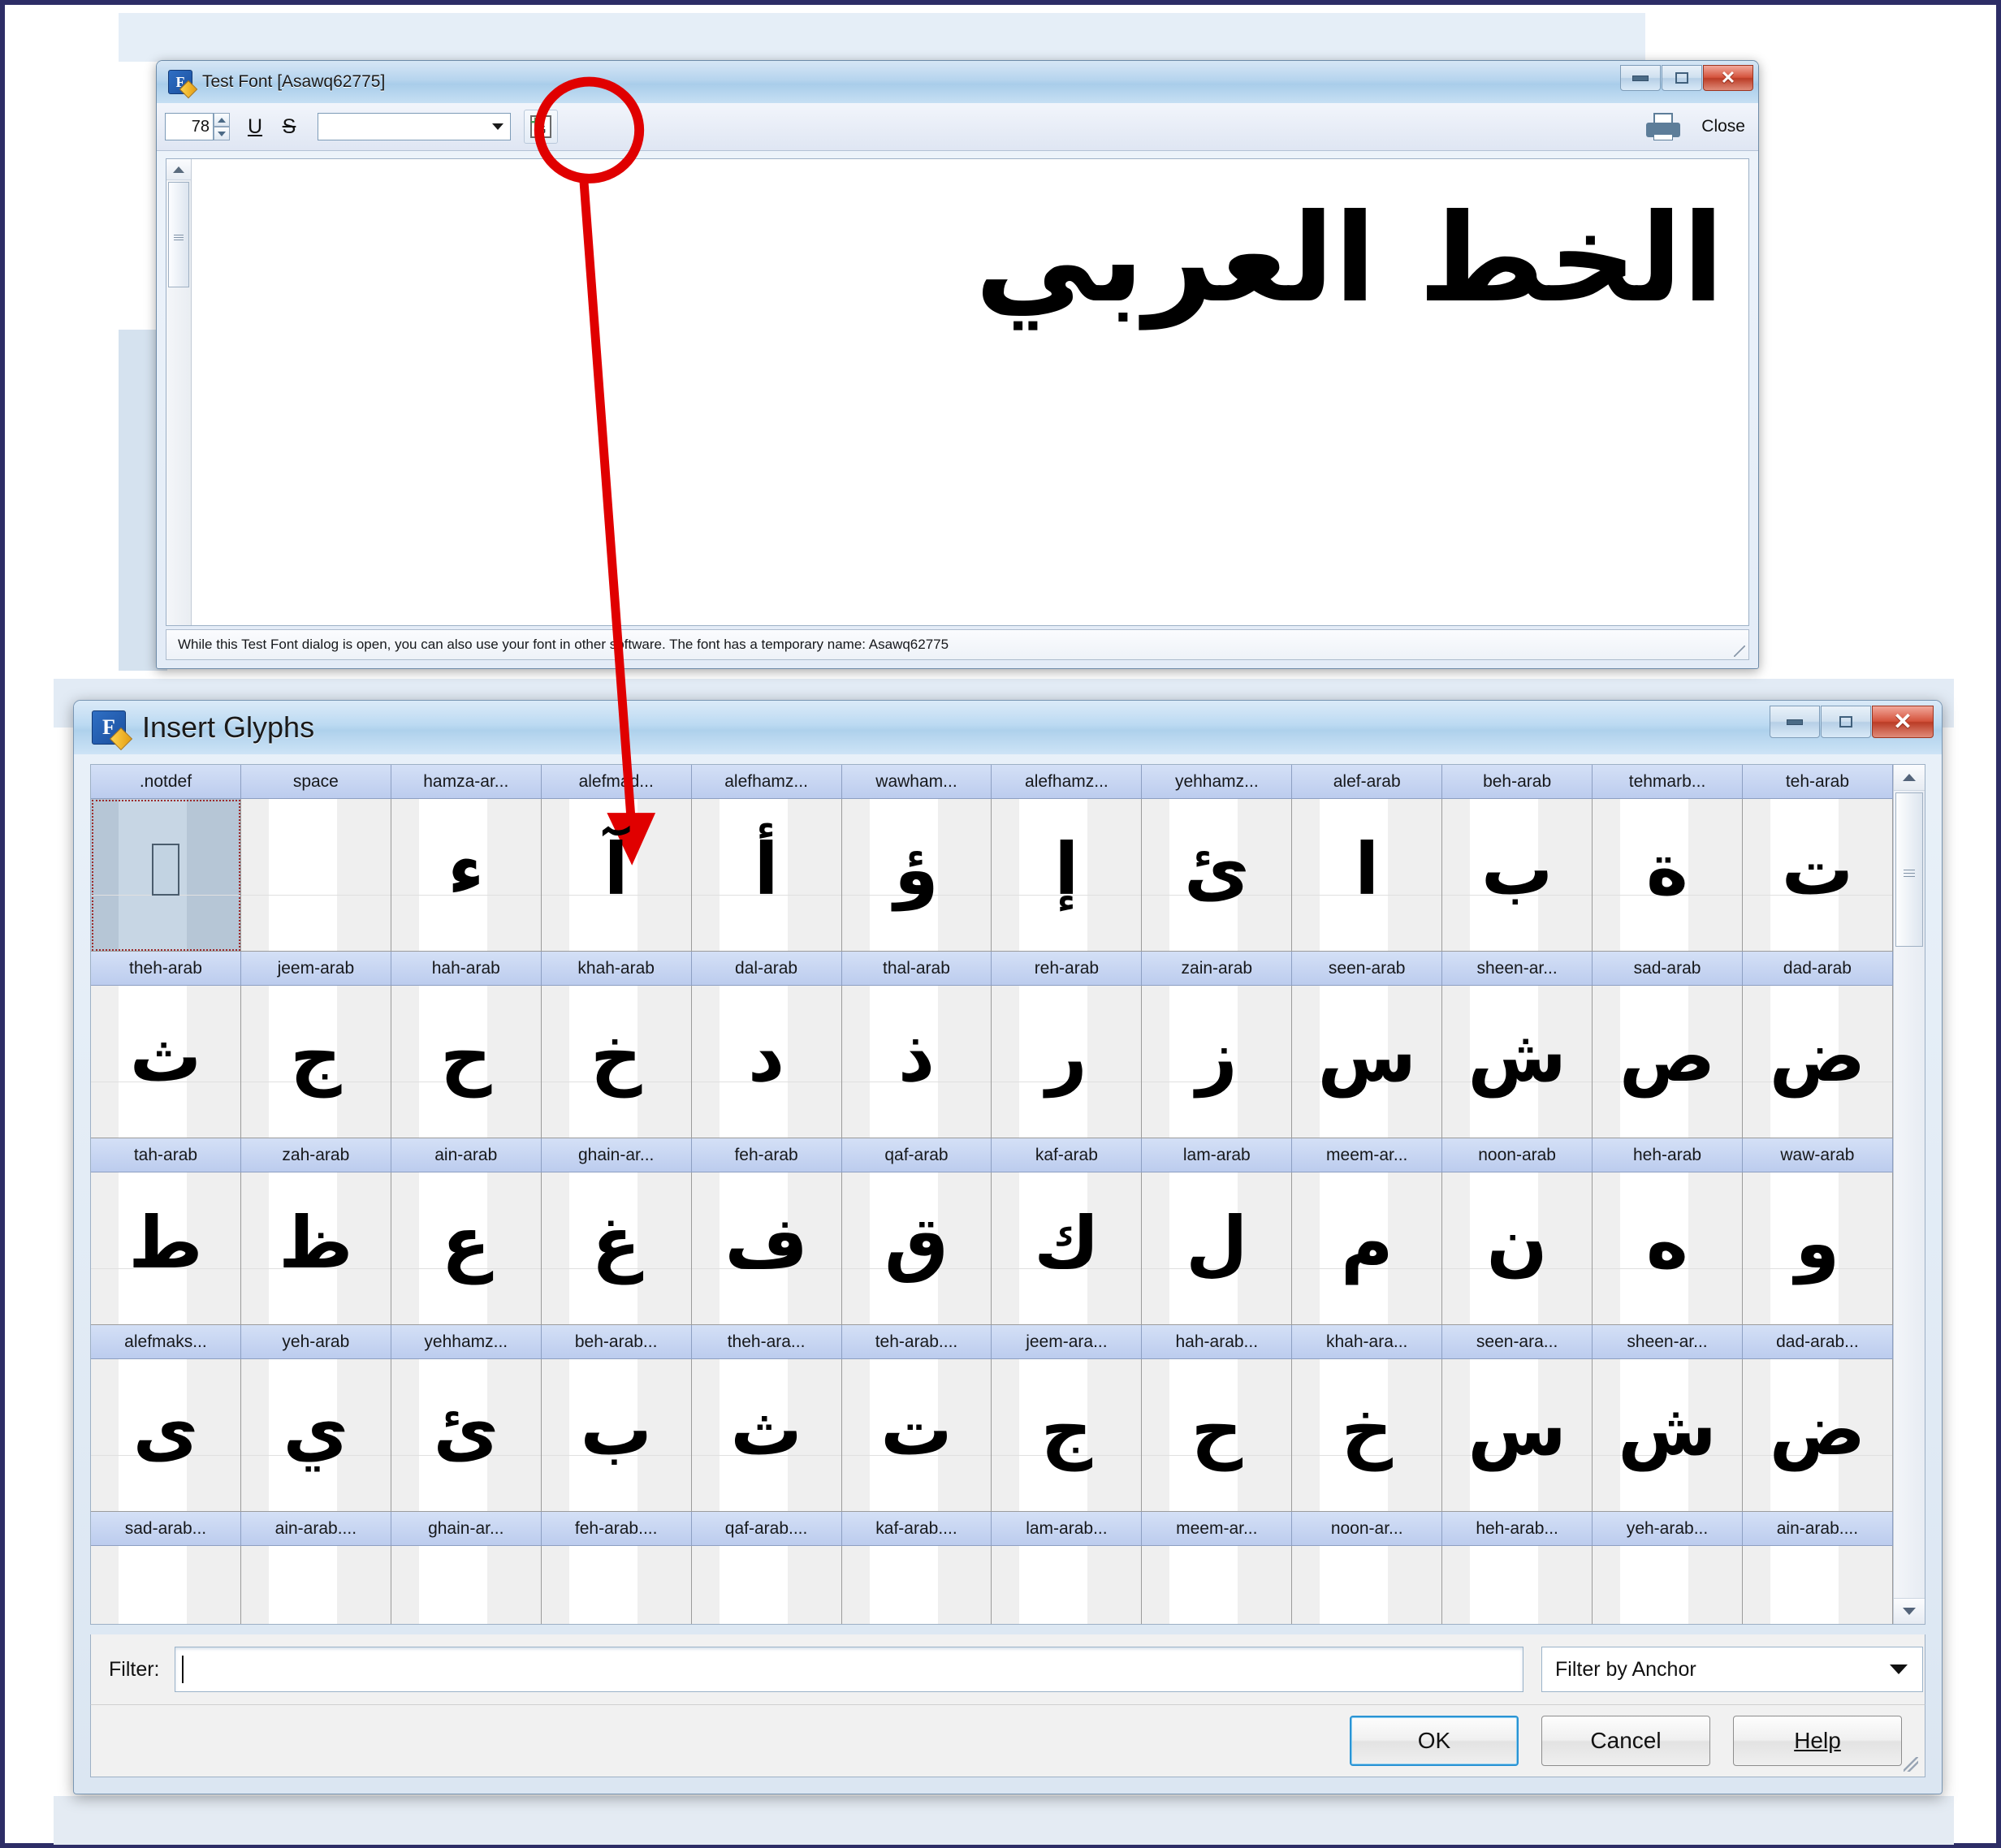  Describe the element at coordinates (189, 126) in the screenshot. I see `font-size-input: 78` at that location.